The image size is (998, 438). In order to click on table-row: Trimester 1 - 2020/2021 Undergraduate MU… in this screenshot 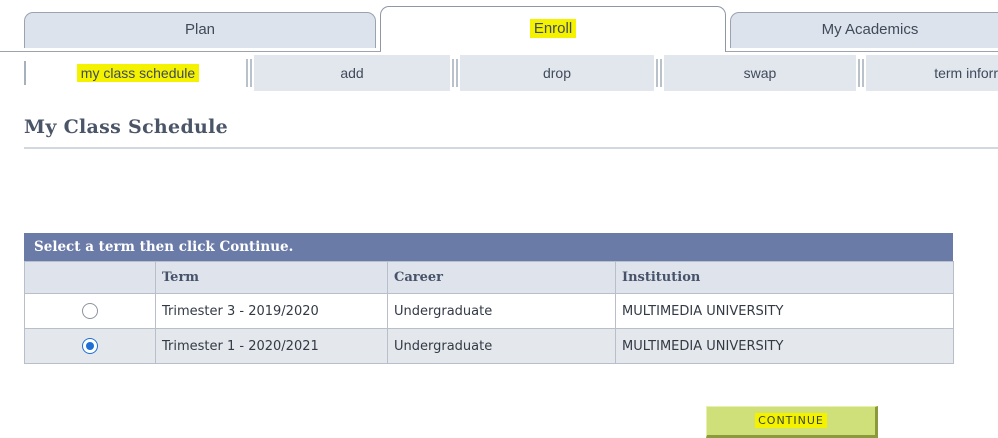, I will do `click(489, 346)`.